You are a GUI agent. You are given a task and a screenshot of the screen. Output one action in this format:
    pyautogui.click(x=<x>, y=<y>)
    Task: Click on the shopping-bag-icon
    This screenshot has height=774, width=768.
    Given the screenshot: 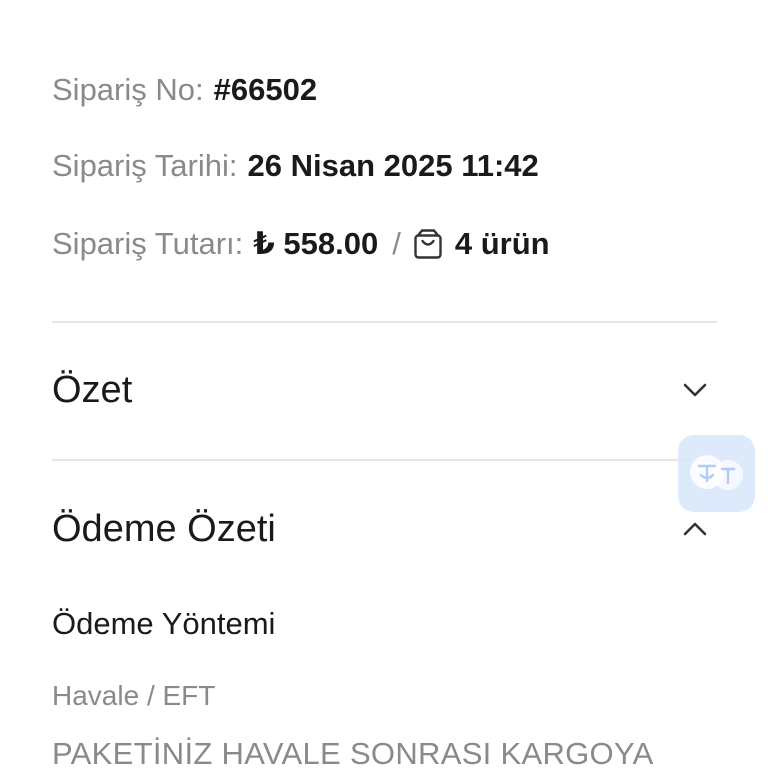 What is the action you would take?
    pyautogui.click(x=428, y=244)
    